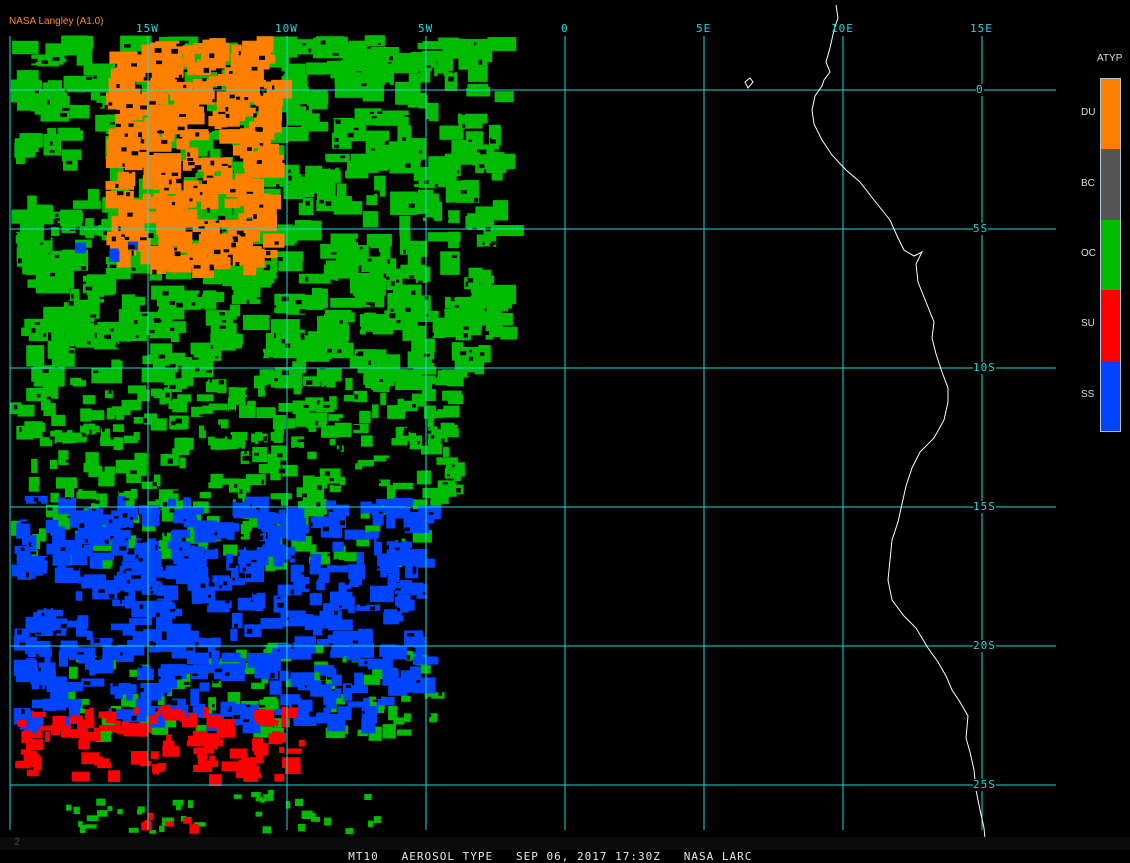  What do you see at coordinates (718, 856) in the screenshot?
I see `product-source: NASA LARC` at bounding box center [718, 856].